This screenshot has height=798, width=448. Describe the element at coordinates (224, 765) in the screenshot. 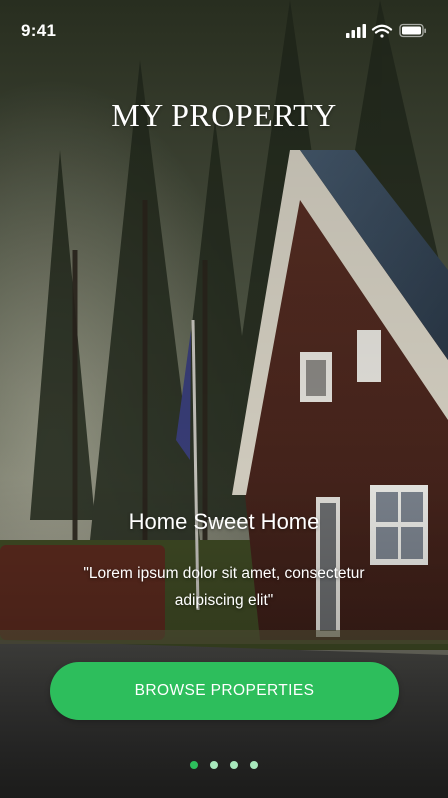

I see `page-indicator` at that location.